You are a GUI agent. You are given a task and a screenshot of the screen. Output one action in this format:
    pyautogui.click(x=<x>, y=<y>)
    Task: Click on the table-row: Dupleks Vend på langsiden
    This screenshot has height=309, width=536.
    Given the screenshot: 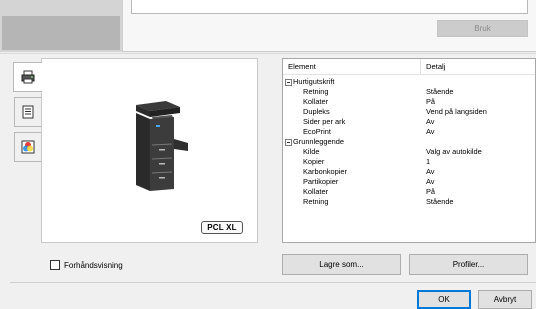 What is the action you would take?
    pyautogui.click(x=409, y=112)
    